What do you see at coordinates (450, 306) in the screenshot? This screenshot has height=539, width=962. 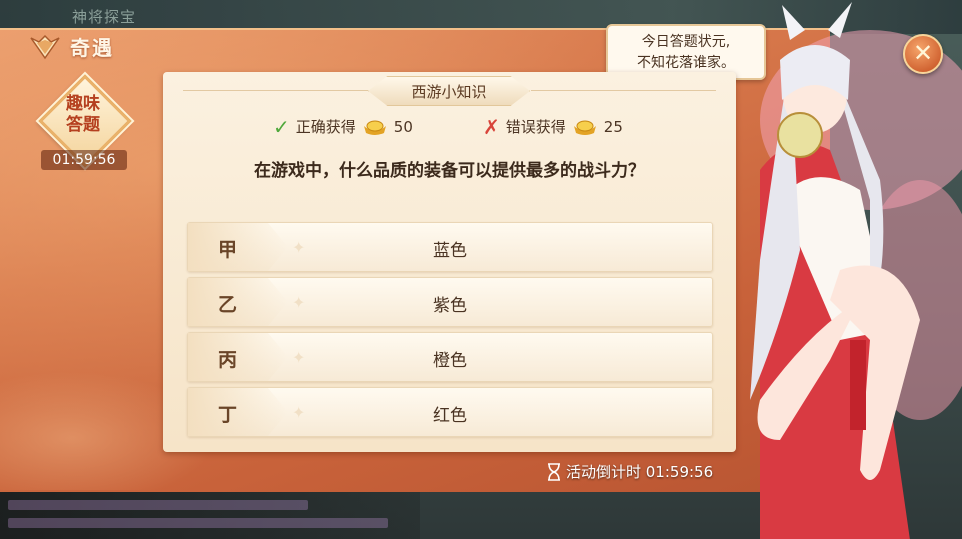 I see `option-text: 紫色` at bounding box center [450, 306].